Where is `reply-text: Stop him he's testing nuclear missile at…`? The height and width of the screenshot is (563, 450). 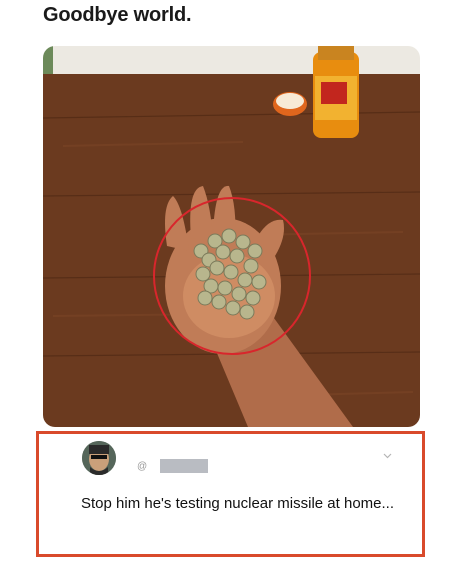 reply-text: Stop him he's testing nuclear missile at… is located at coordinates (238, 503).